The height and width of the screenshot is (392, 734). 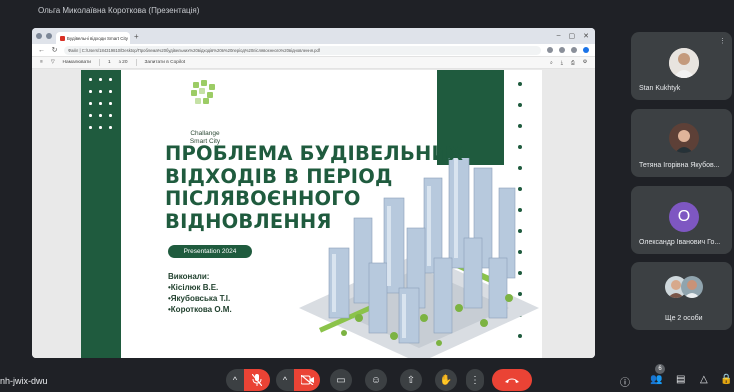 I want to click on browser-tab: Будівельні відходи Smart City, so click(x=93, y=38).